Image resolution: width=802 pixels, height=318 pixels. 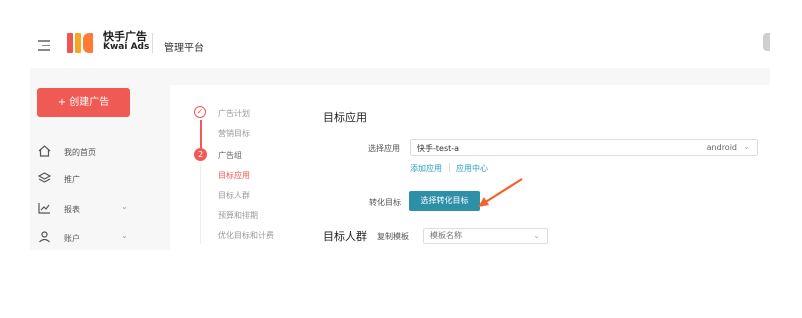 What do you see at coordinates (59, 209) in the screenshot?
I see `sidebar-item-reports: 报表` at bounding box center [59, 209].